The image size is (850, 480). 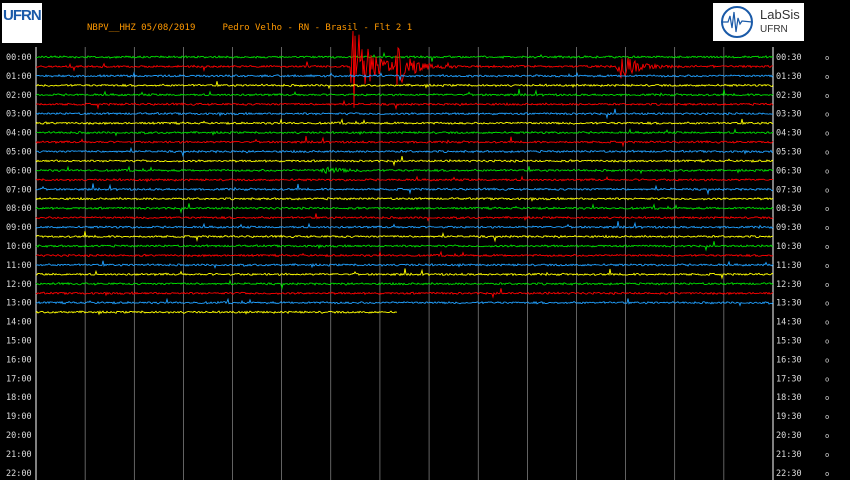 I want to click on left-time-label: 20:00, so click(x=19, y=436).